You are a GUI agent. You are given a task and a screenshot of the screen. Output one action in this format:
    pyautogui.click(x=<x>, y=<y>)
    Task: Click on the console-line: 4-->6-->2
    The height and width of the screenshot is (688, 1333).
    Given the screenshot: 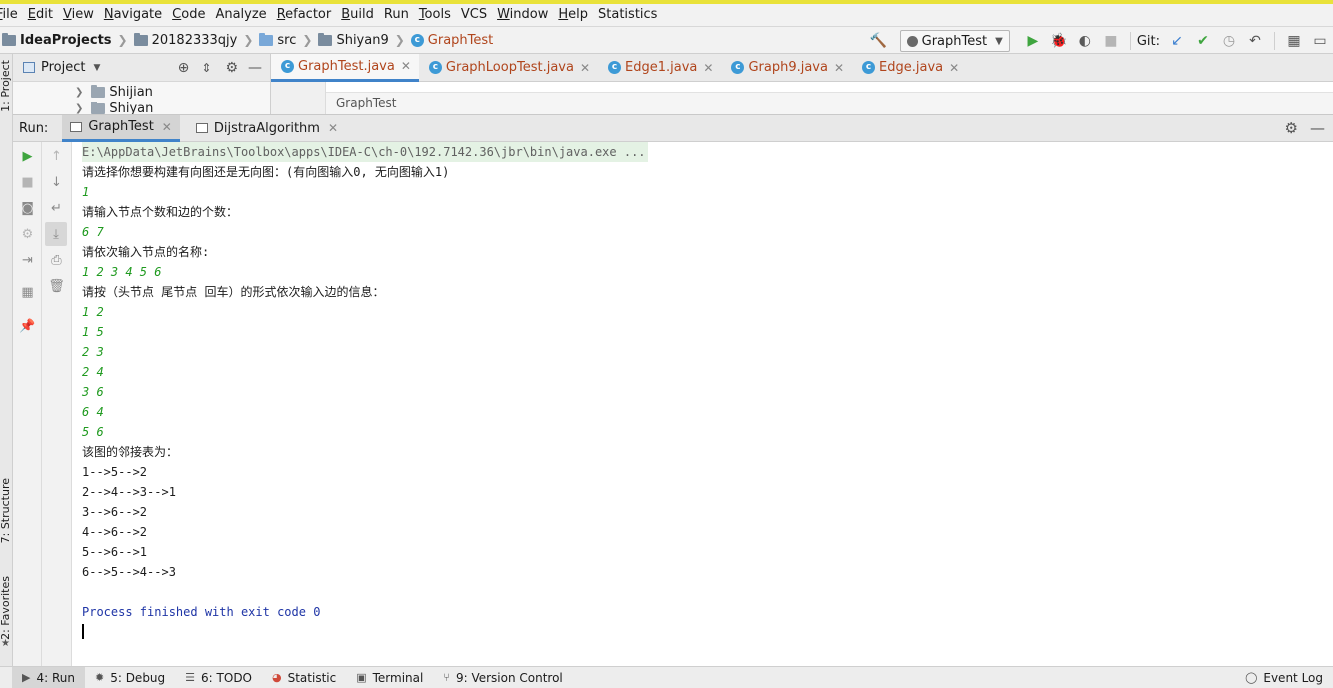 What is the action you would take?
    pyautogui.click(x=115, y=532)
    